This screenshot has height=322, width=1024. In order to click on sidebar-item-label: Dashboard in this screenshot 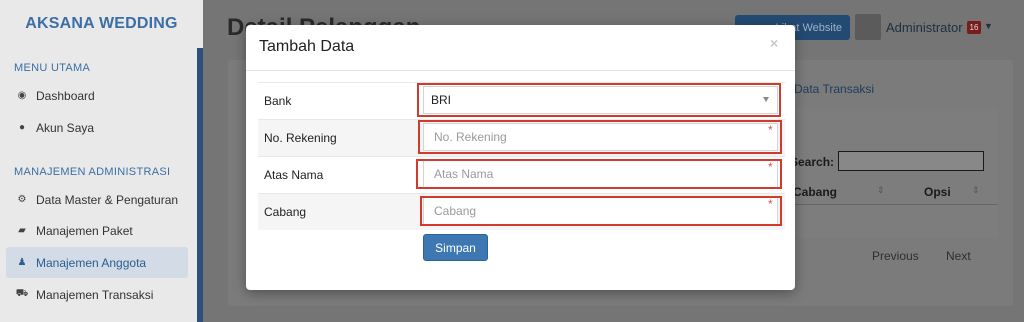, I will do `click(65, 95)`.